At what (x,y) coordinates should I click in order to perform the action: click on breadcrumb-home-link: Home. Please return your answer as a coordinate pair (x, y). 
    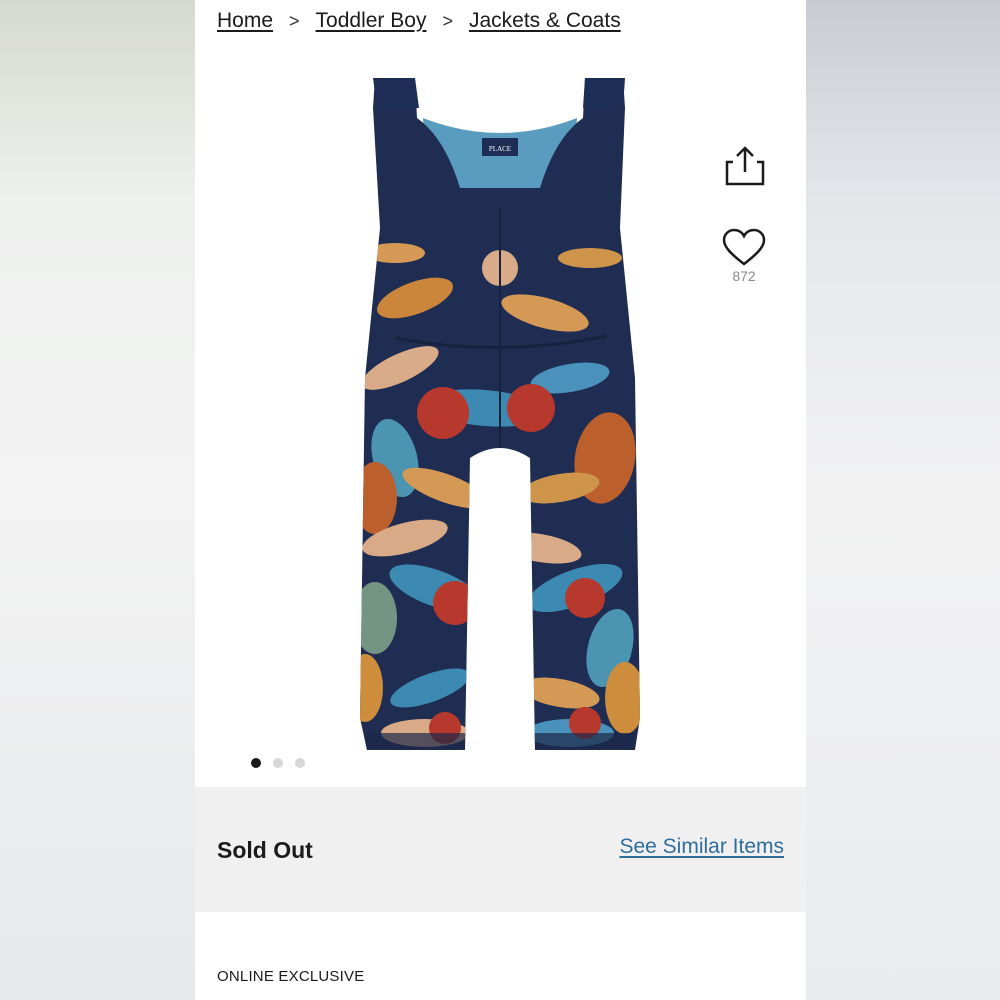
    Looking at the image, I should click on (245, 21).